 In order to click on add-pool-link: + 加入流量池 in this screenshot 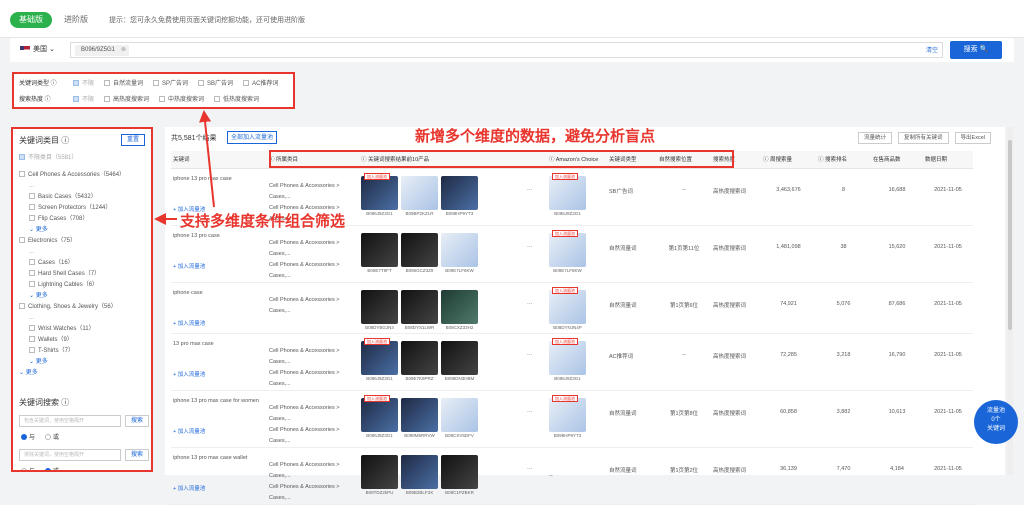, I will do `click(219, 488)`.